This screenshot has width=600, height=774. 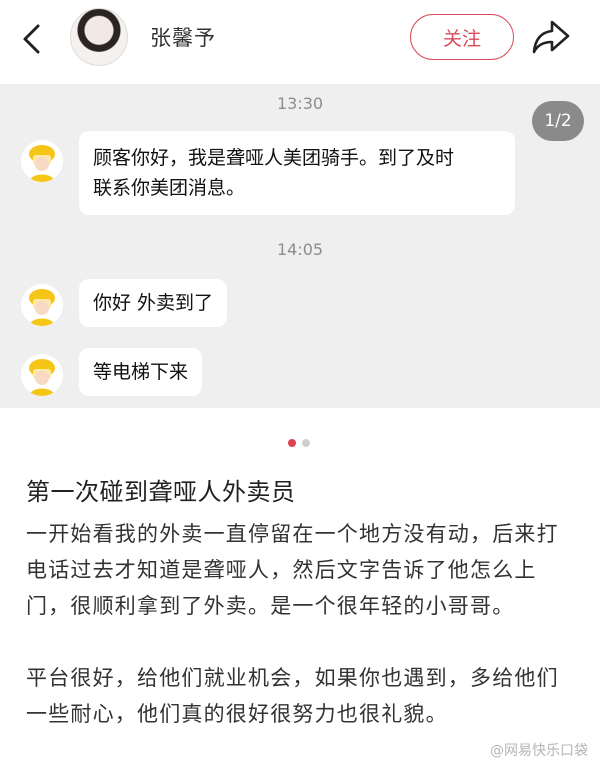 I want to click on post-title: 第一次碰到聋哑人外卖员, so click(x=161, y=492).